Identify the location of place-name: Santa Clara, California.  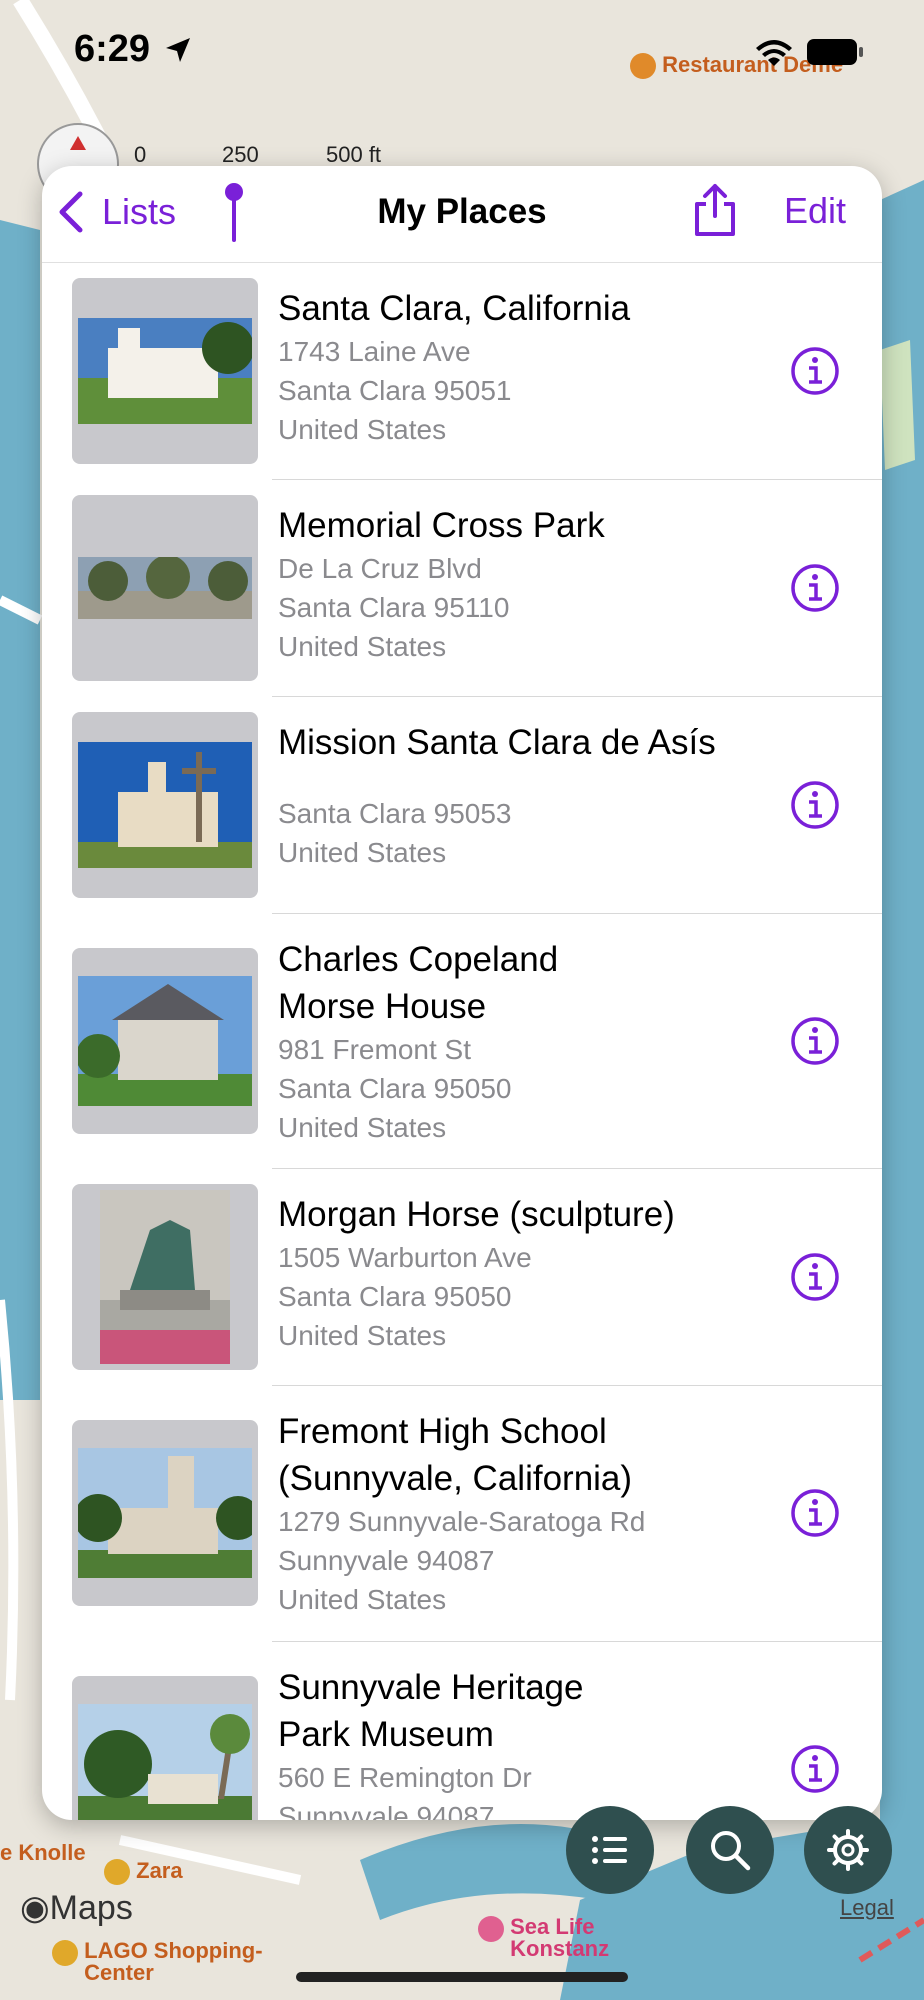
(454, 308).